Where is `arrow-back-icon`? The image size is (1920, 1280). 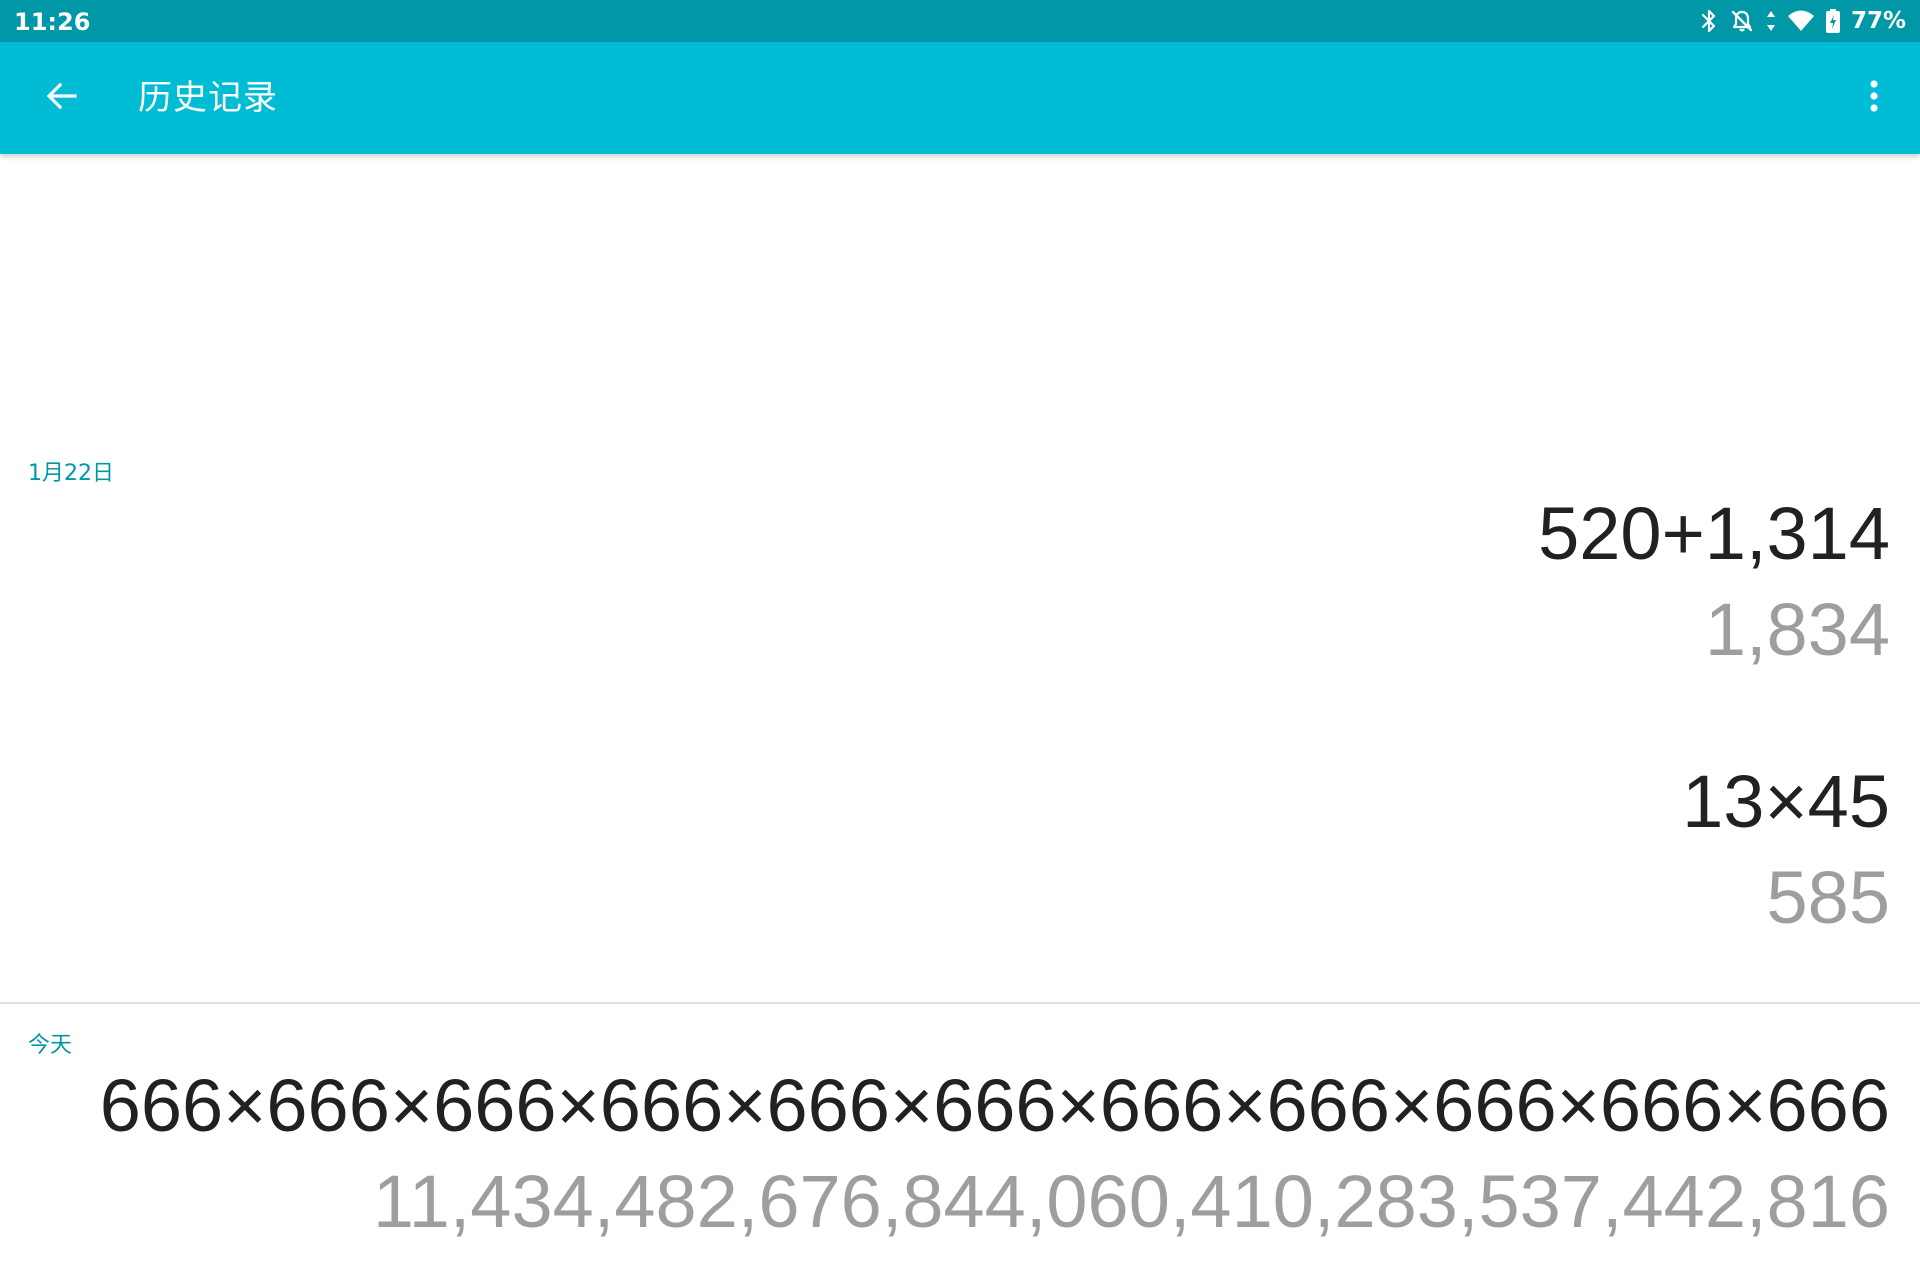 arrow-back-icon is located at coordinates (62, 98).